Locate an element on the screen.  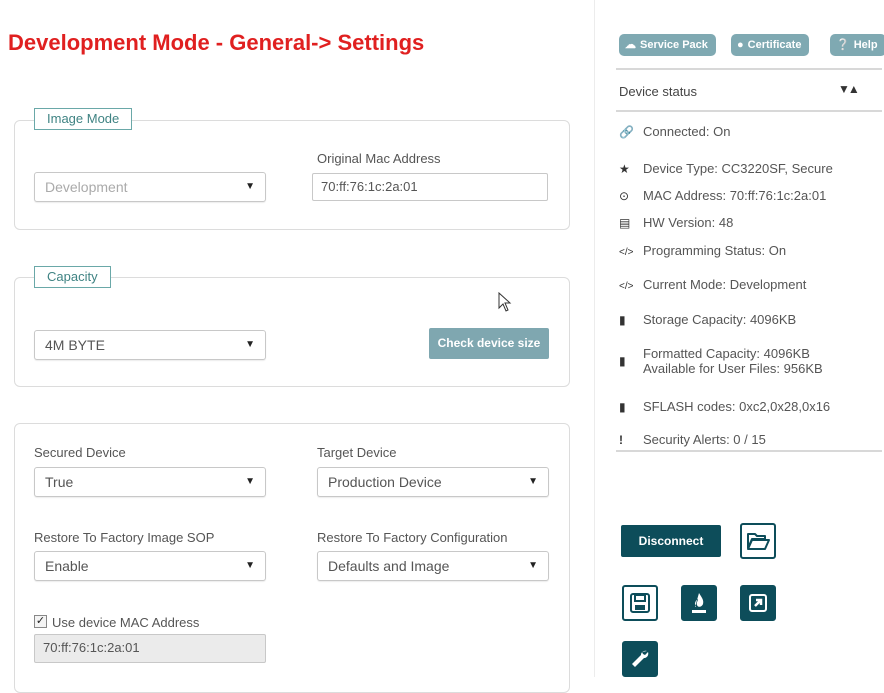
service-pack-button: ☁ Service Pack is located at coordinates (667, 45).